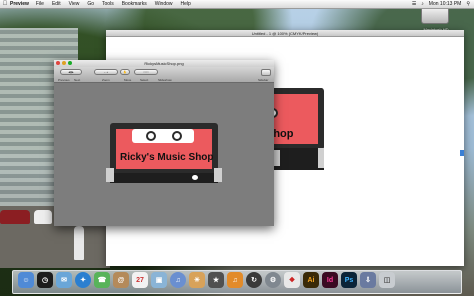 This screenshot has width=474, height=296. I want to click on dashboard-icon: ◷, so click(45, 280).